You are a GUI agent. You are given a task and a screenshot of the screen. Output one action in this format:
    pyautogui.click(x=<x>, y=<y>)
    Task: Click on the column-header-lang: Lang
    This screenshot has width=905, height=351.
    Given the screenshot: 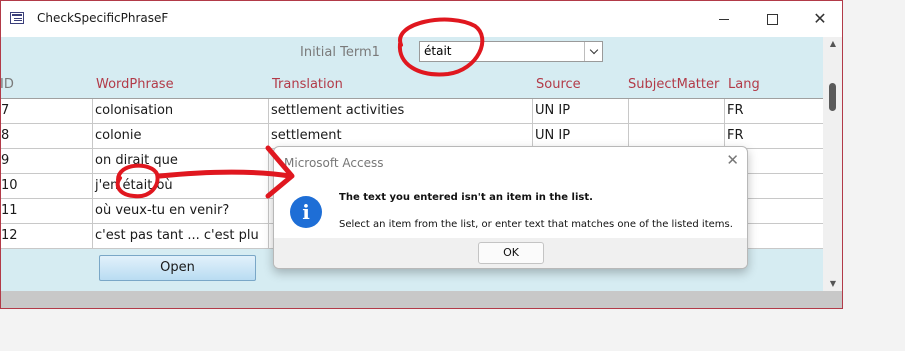 What is the action you would take?
    pyautogui.click(x=744, y=84)
    